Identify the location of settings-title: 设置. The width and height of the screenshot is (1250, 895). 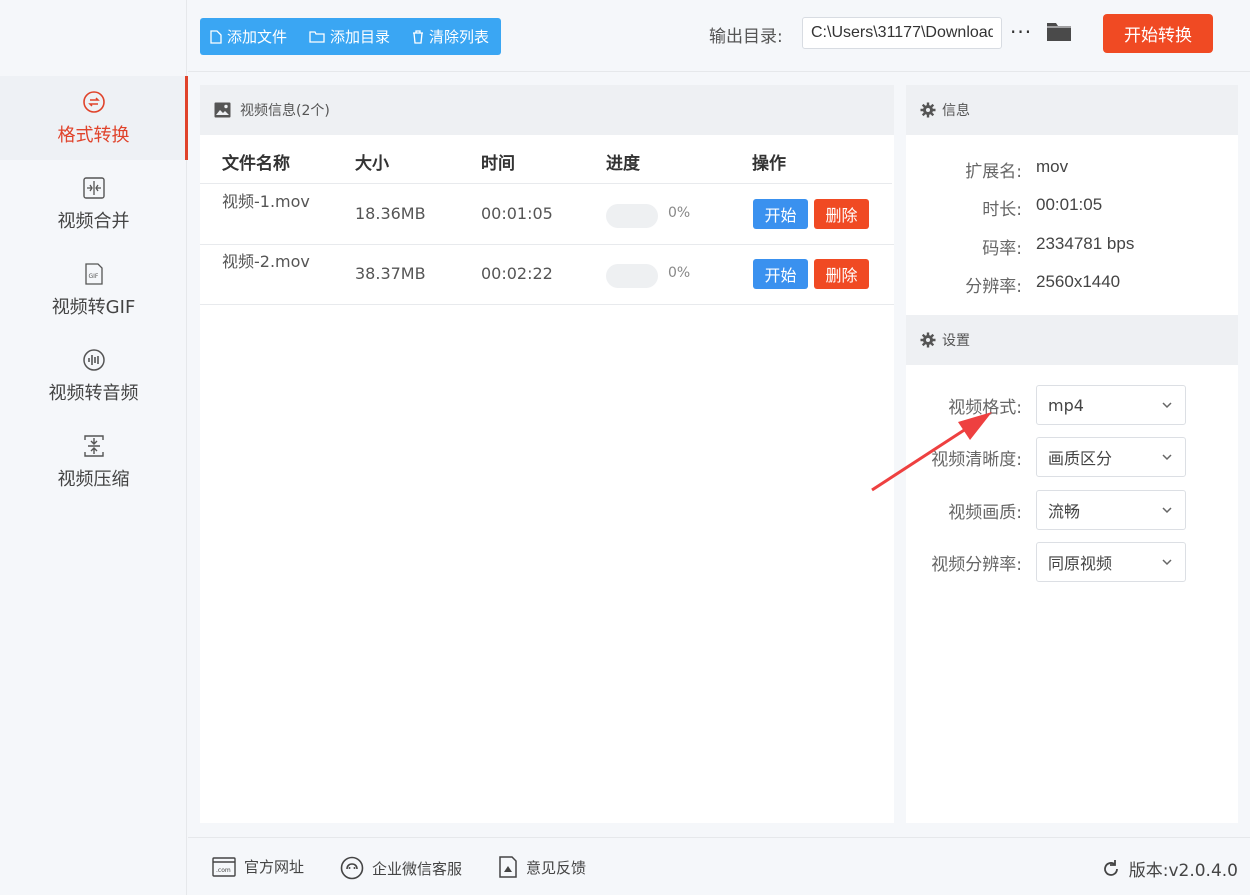
(956, 341).